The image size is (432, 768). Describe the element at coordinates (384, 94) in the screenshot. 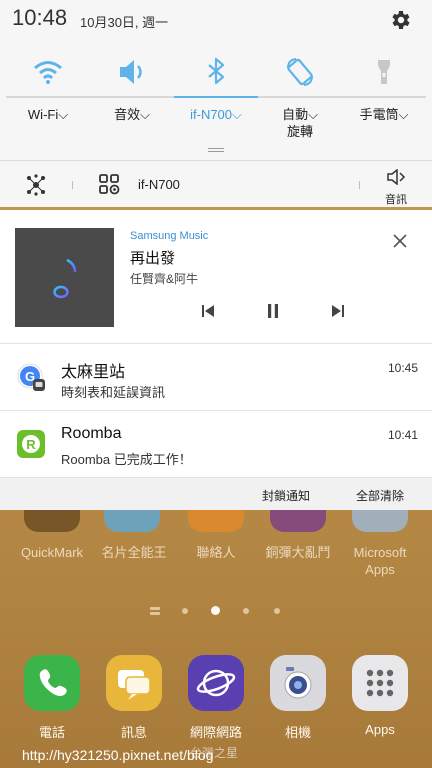

I see `tile-flashlight: 手電筒⌵` at that location.